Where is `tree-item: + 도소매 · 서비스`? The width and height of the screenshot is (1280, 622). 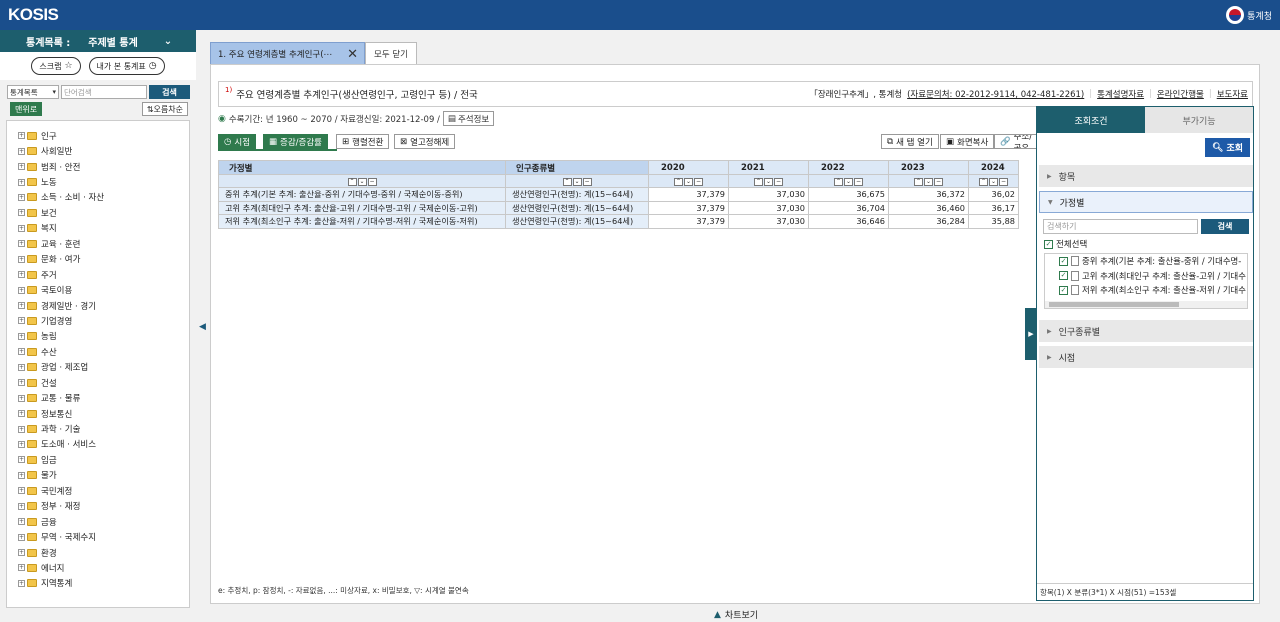
tree-item: + 도소매 · 서비스 is located at coordinates (98, 444).